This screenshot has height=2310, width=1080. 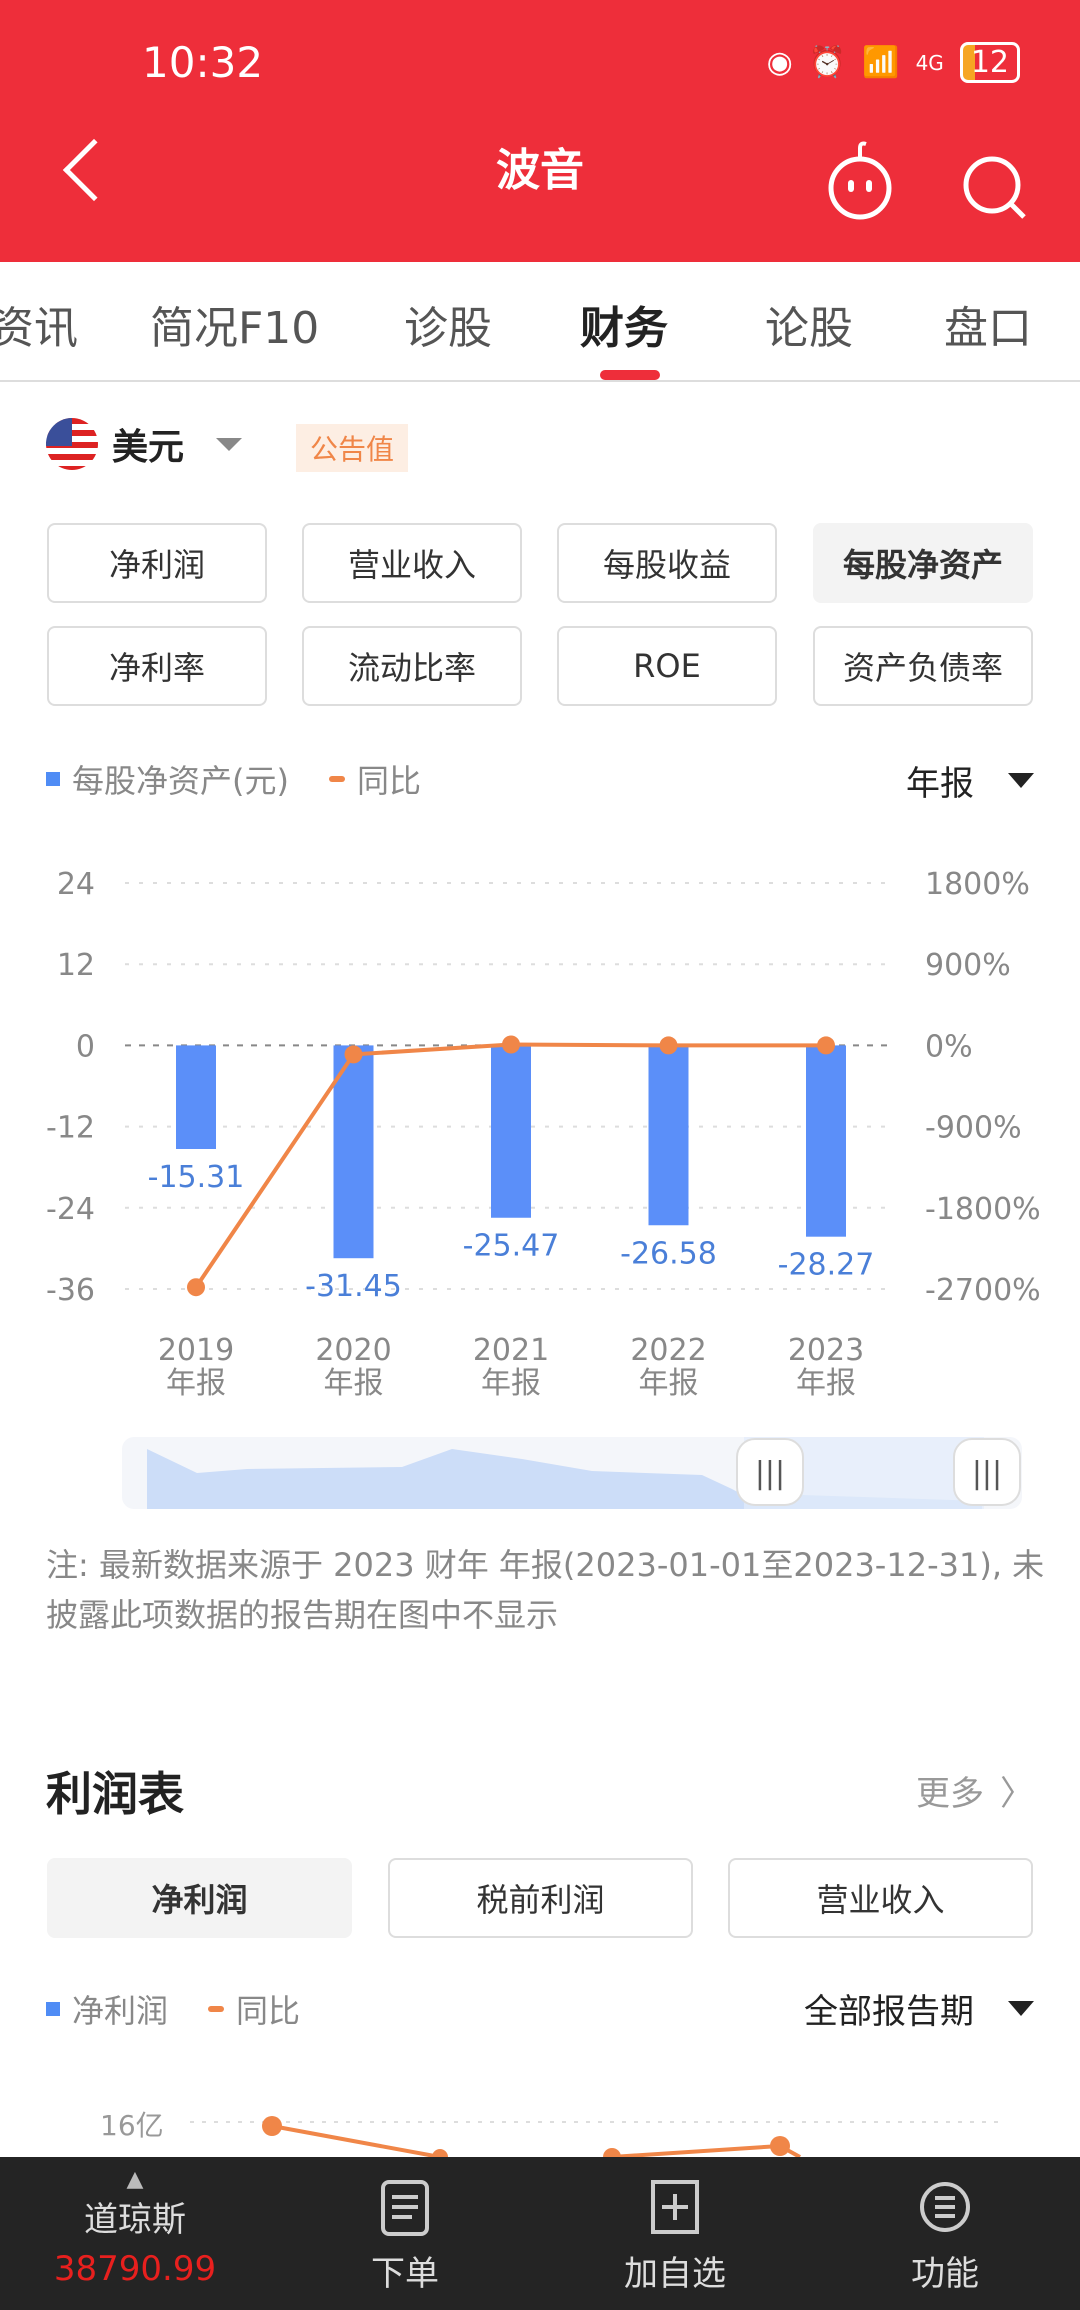 What do you see at coordinates (950, 1794) in the screenshot?
I see `more-label: 更多` at bounding box center [950, 1794].